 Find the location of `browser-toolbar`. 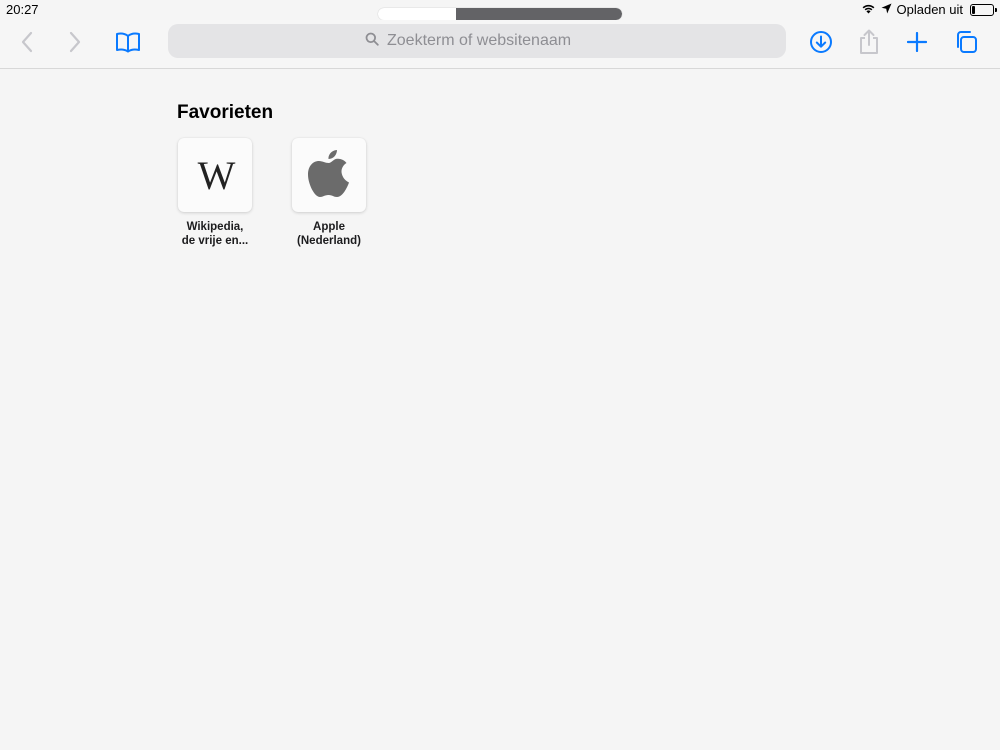

browser-toolbar is located at coordinates (500, 44).